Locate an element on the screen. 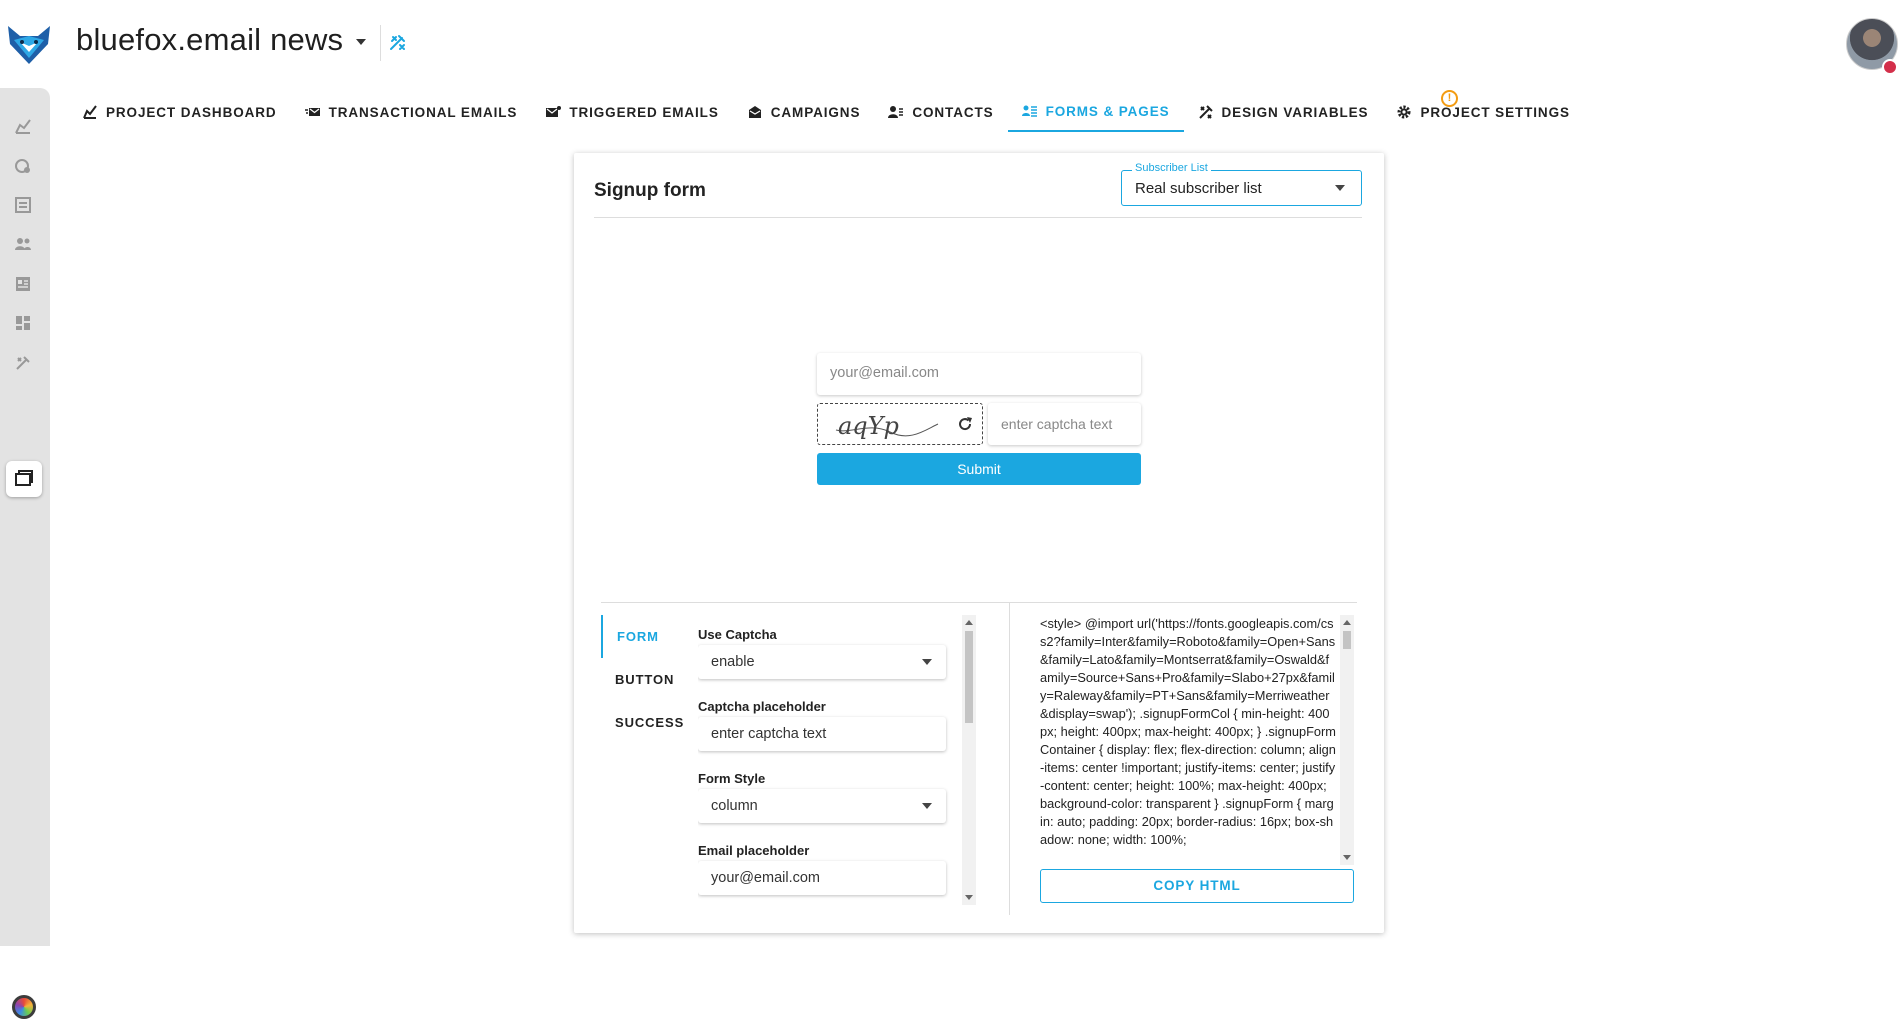 The height and width of the screenshot is (1019, 1902). bluefox-logo is located at coordinates (29, 43).